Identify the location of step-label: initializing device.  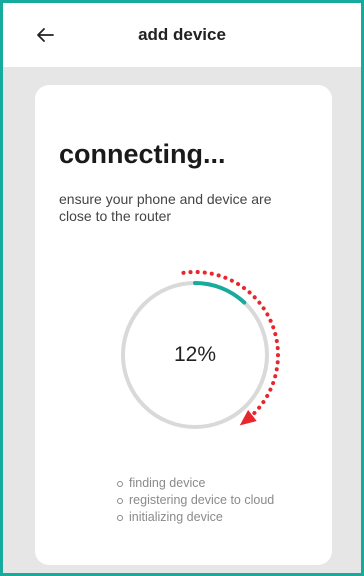
(176, 517).